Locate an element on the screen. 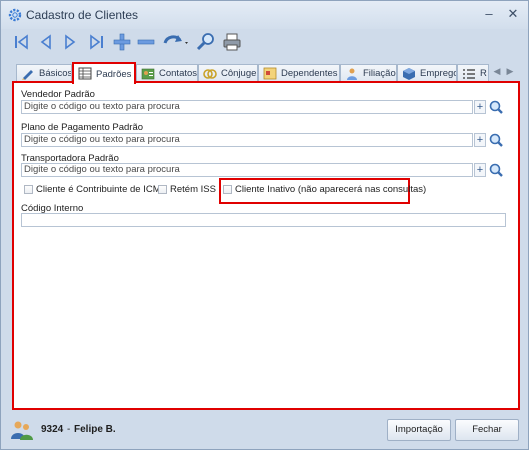  toolbar is located at coordinates (131, 42).